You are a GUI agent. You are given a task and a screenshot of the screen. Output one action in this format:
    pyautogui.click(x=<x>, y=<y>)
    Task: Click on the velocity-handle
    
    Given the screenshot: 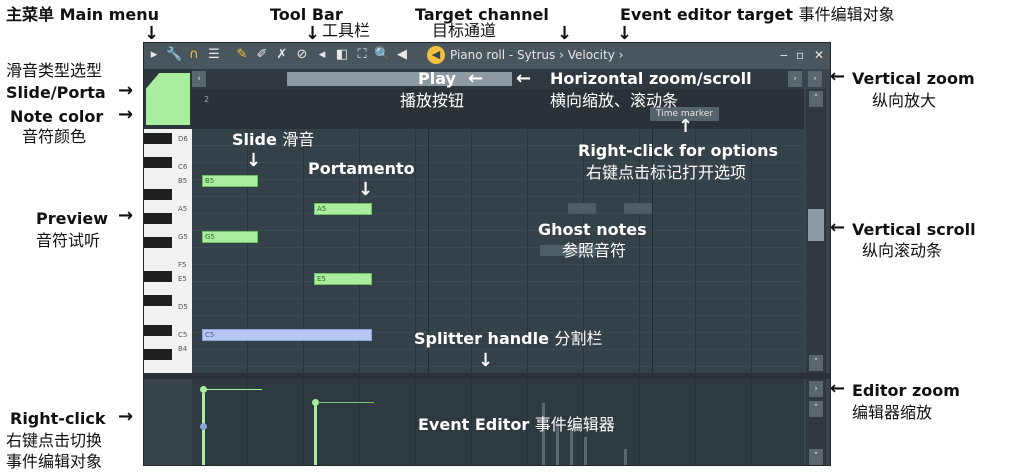 What is the action you would take?
    pyautogui.click(x=203, y=426)
    